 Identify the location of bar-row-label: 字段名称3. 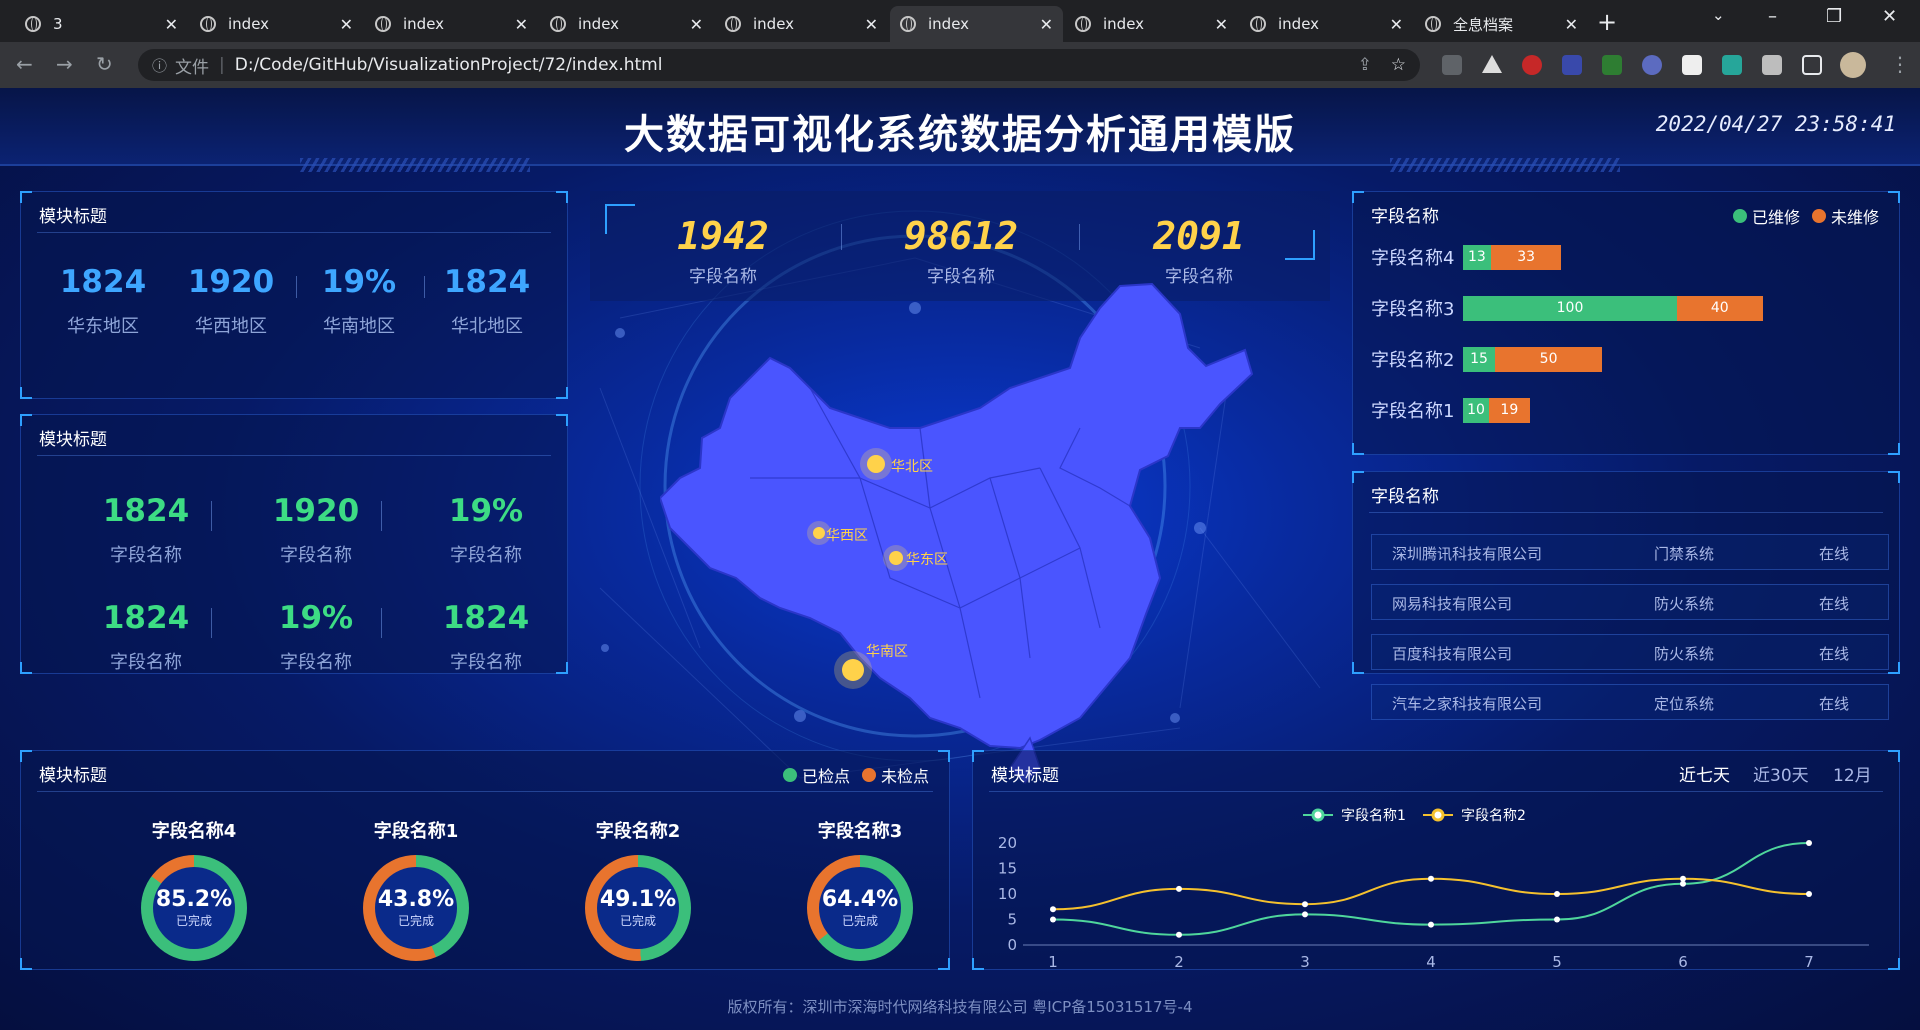
(1413, 309).